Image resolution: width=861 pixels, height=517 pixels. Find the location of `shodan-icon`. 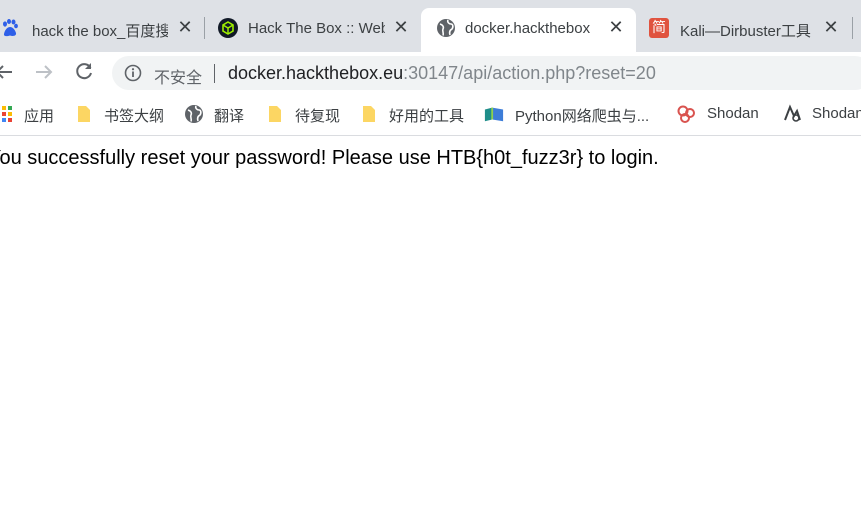

shodan-icon is located at coordinates (686, 114).